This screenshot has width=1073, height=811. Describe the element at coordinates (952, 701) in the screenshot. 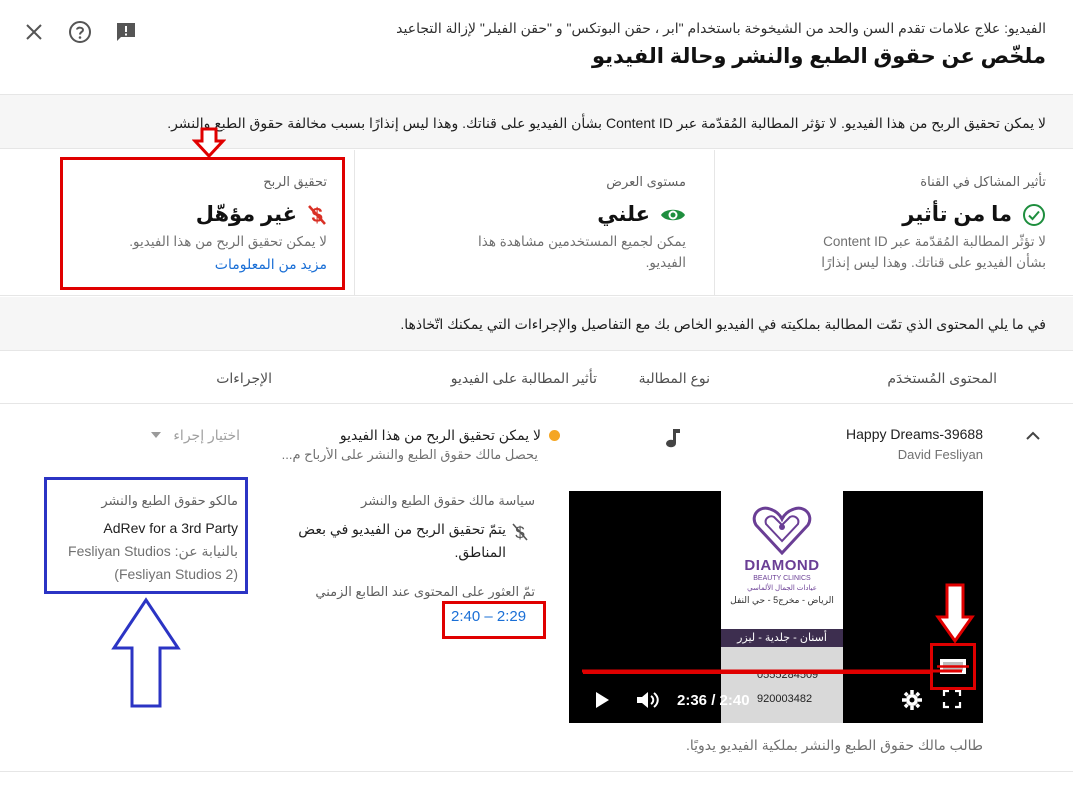

I see `fullscreen-icon` at that location.